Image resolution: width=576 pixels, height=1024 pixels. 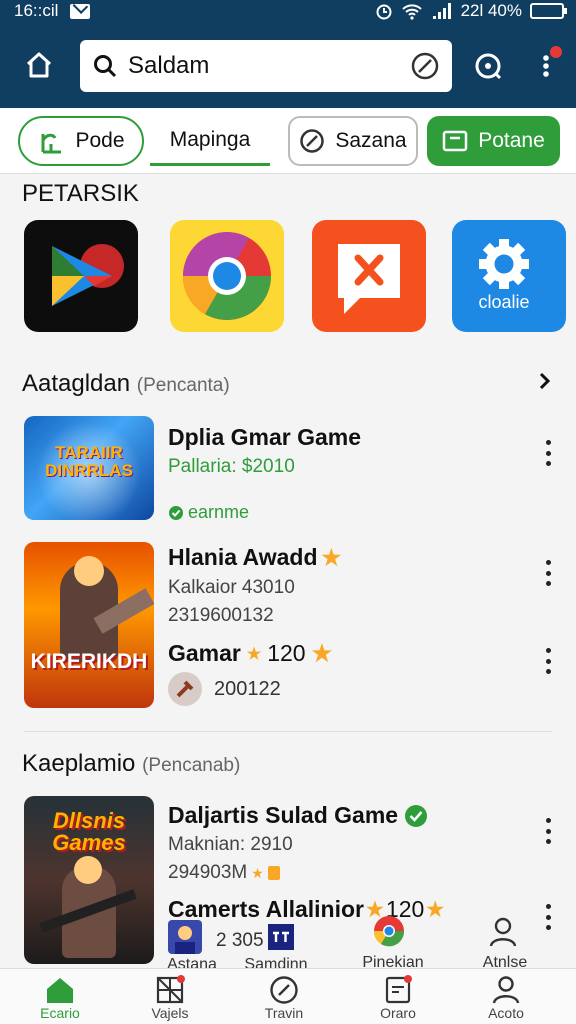 I want to click on tag-text: earnme, so click(x=219, y=512).